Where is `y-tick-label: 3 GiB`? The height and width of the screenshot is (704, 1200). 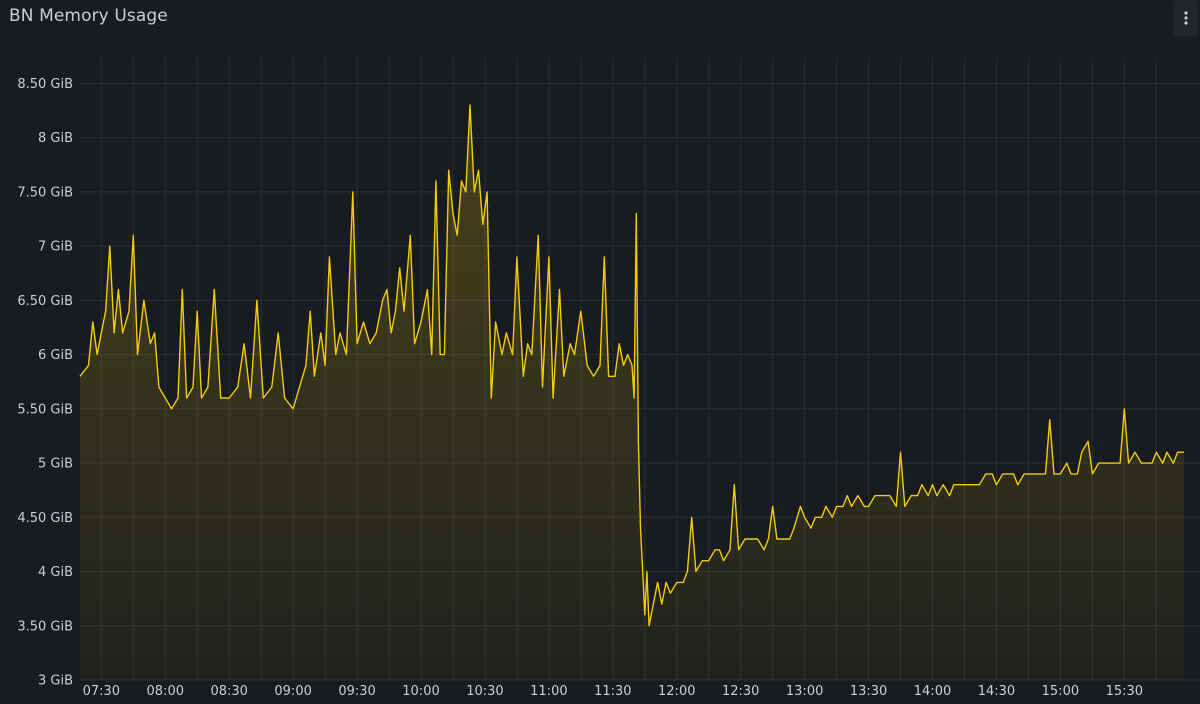
y-tick-label: 3 GiB is located at coordinates (55, 681).